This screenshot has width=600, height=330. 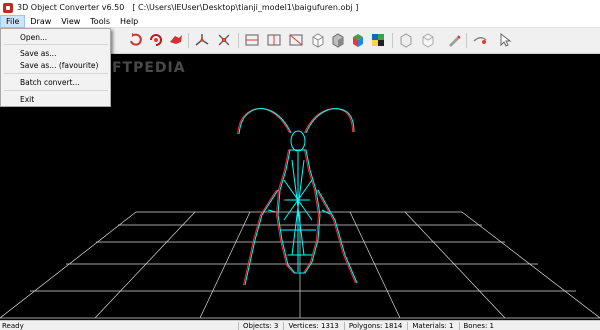 What do you see at coordinates (71, 7) in the screenshot?
I see `app-title: 3D Object Converter v6.50` at bounding box center [71, 7].